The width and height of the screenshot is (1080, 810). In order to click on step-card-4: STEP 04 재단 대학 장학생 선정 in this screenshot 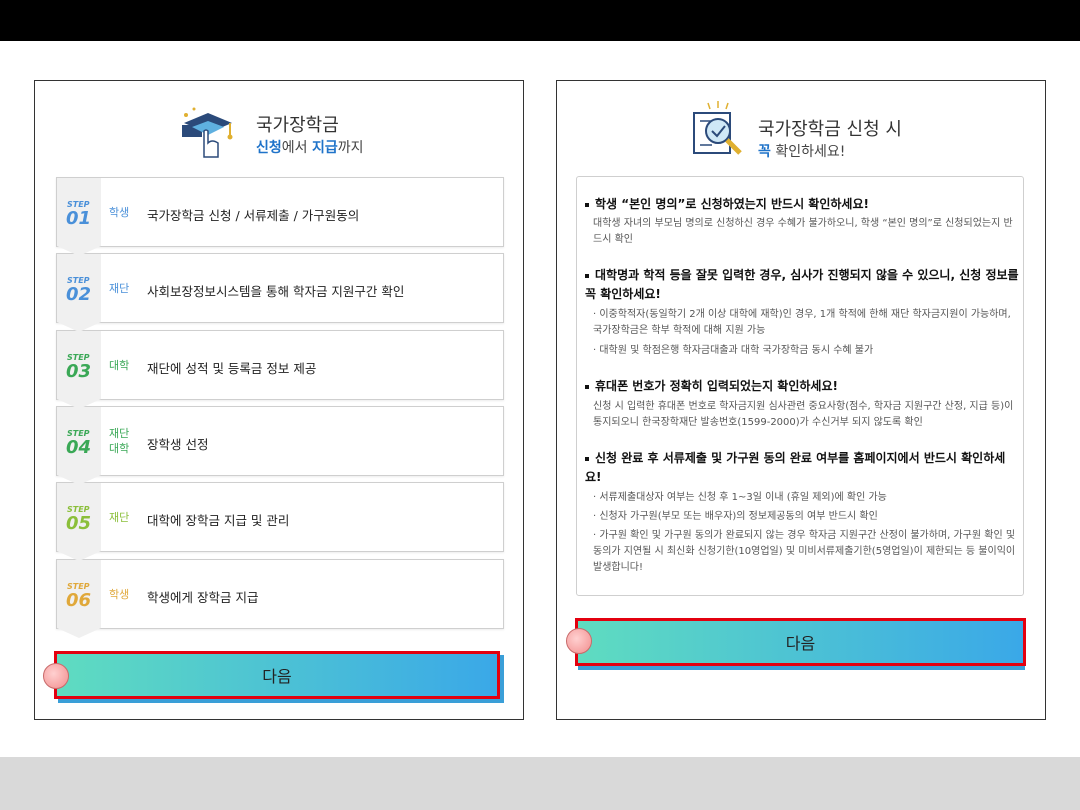, I will do `click(280, 445)`.